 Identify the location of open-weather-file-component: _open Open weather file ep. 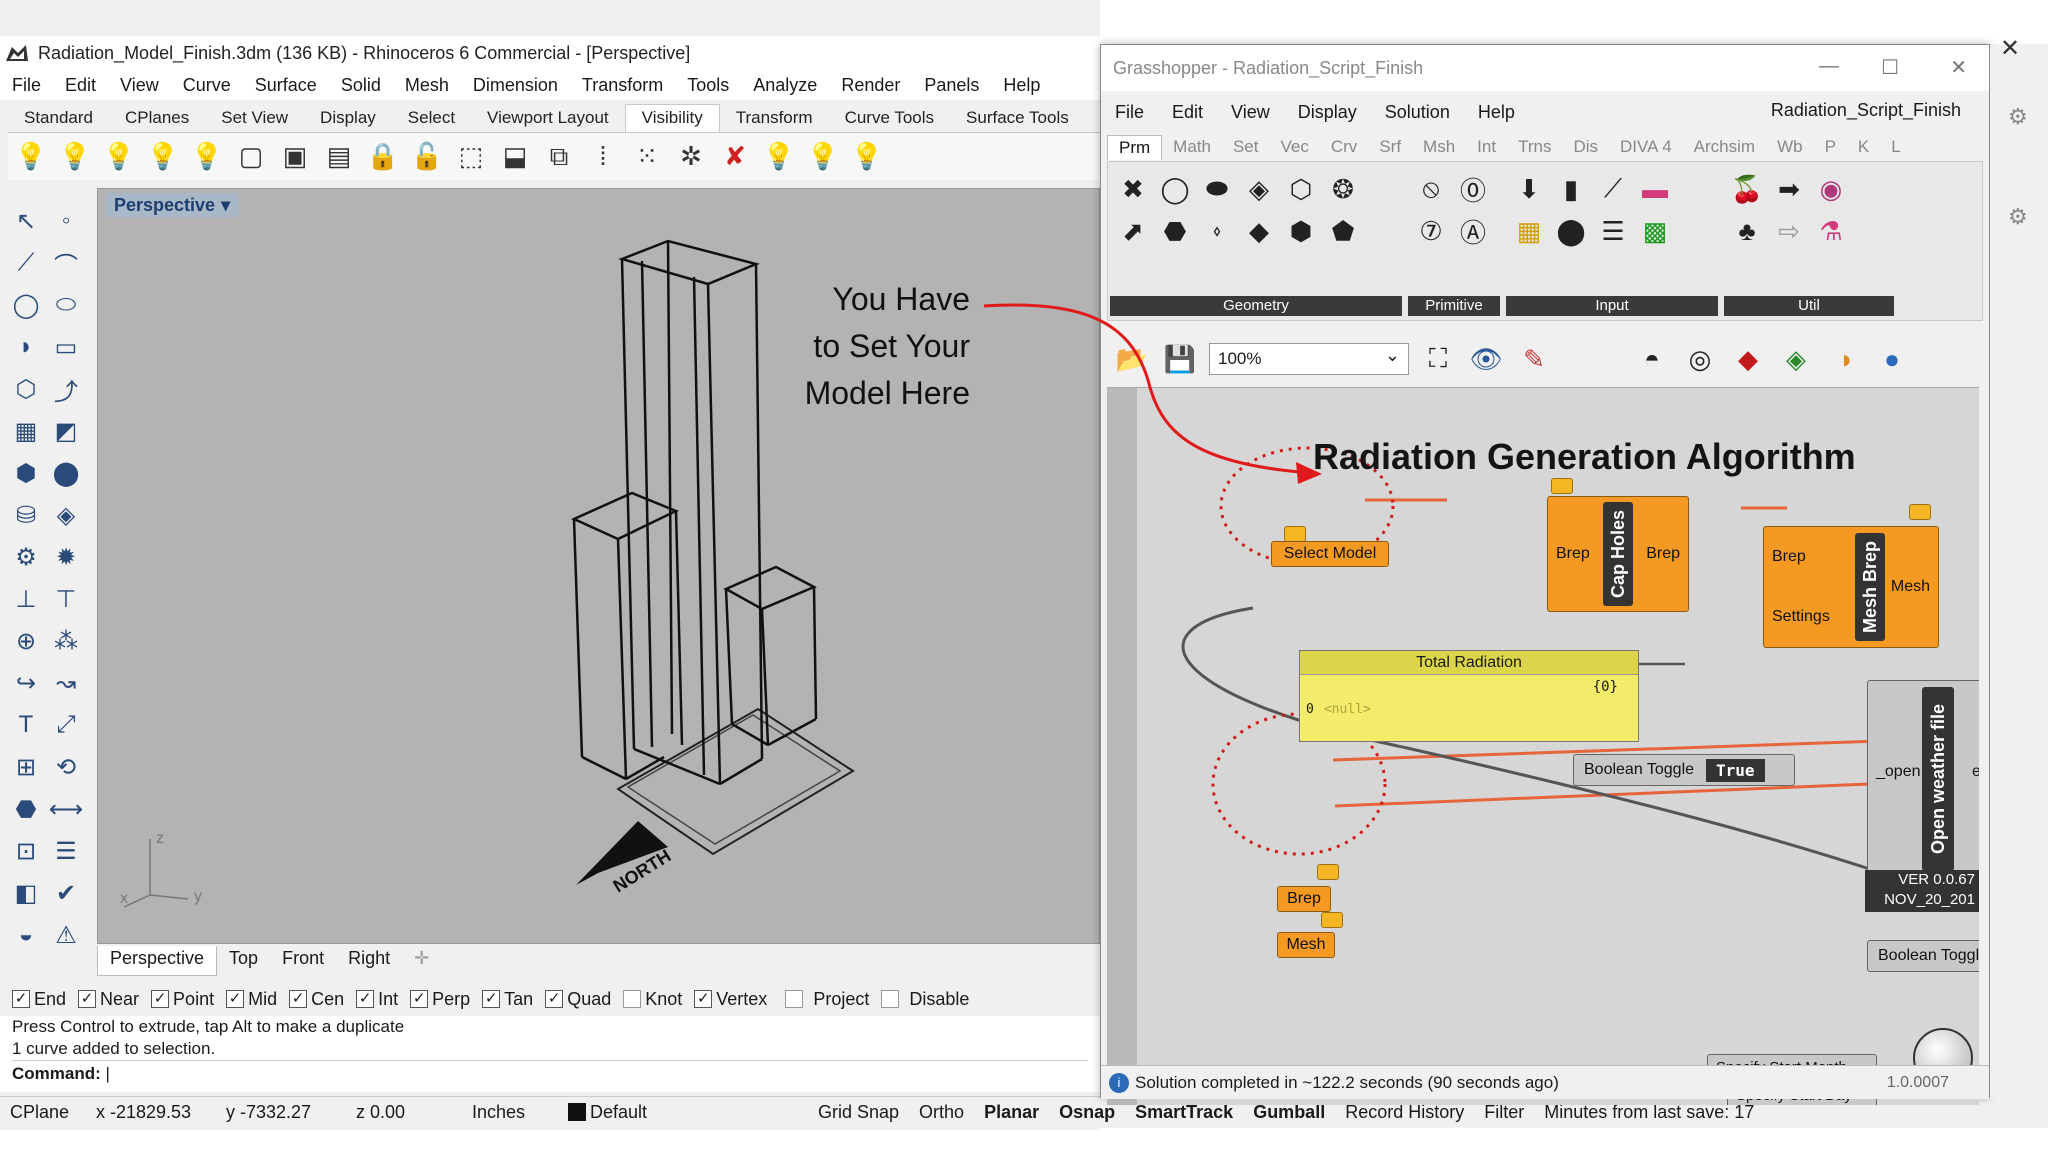
(1923, 778).